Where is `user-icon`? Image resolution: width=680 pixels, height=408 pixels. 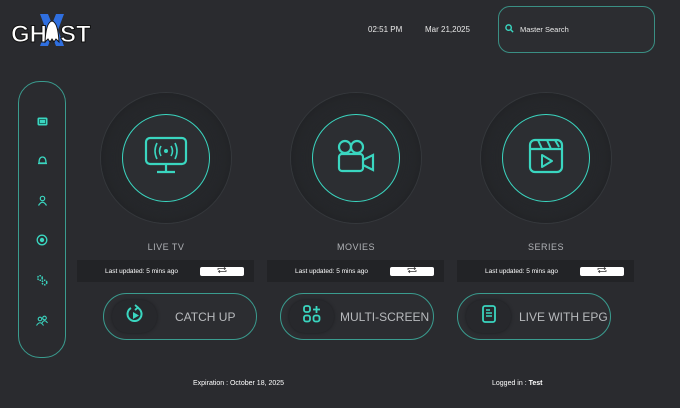 user-icon is located at coordinates (42, 200).